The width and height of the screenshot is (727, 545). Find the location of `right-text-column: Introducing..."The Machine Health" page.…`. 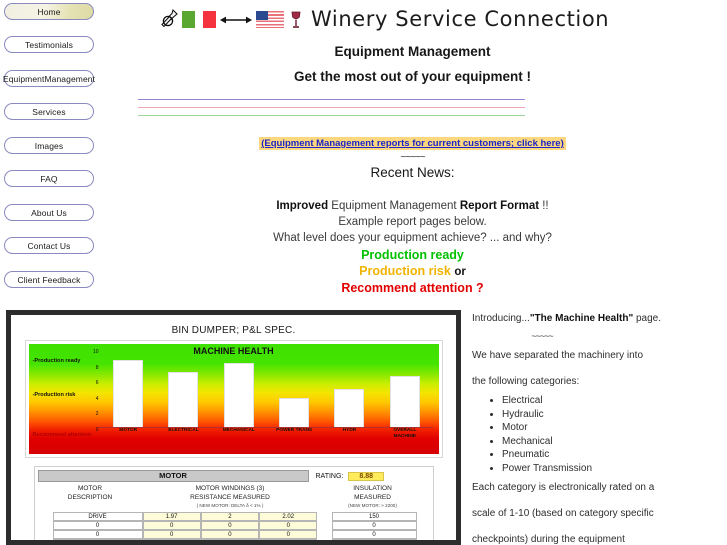

right-text-column: Introducing..."The Machine Health" page.… is located at coordinates (598, 427).